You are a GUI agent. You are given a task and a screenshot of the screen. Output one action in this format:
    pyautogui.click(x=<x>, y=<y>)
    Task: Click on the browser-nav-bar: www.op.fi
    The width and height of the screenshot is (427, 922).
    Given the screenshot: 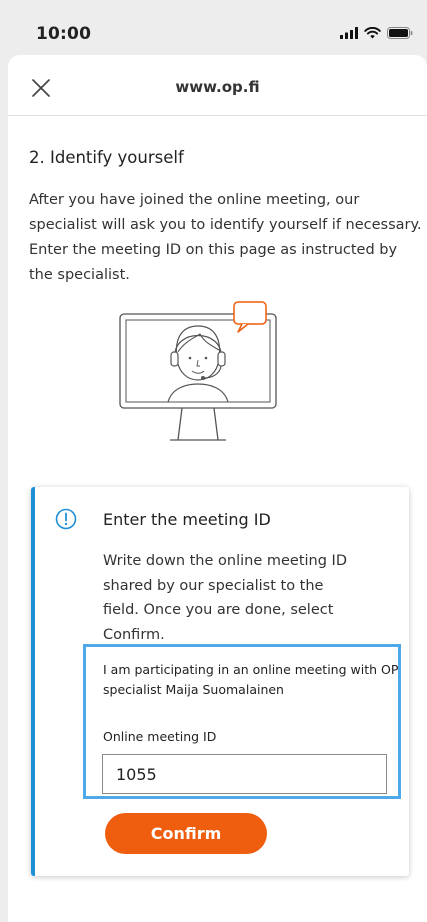 What is the action you would take?
    pyautogui.click(x=217, y=85)
    